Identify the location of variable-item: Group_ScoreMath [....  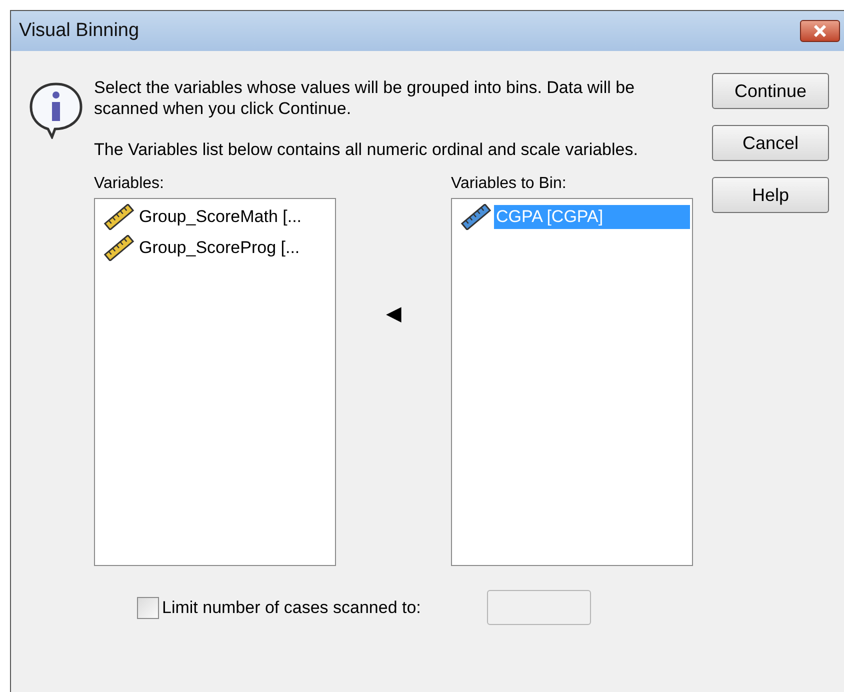
(220, 217).